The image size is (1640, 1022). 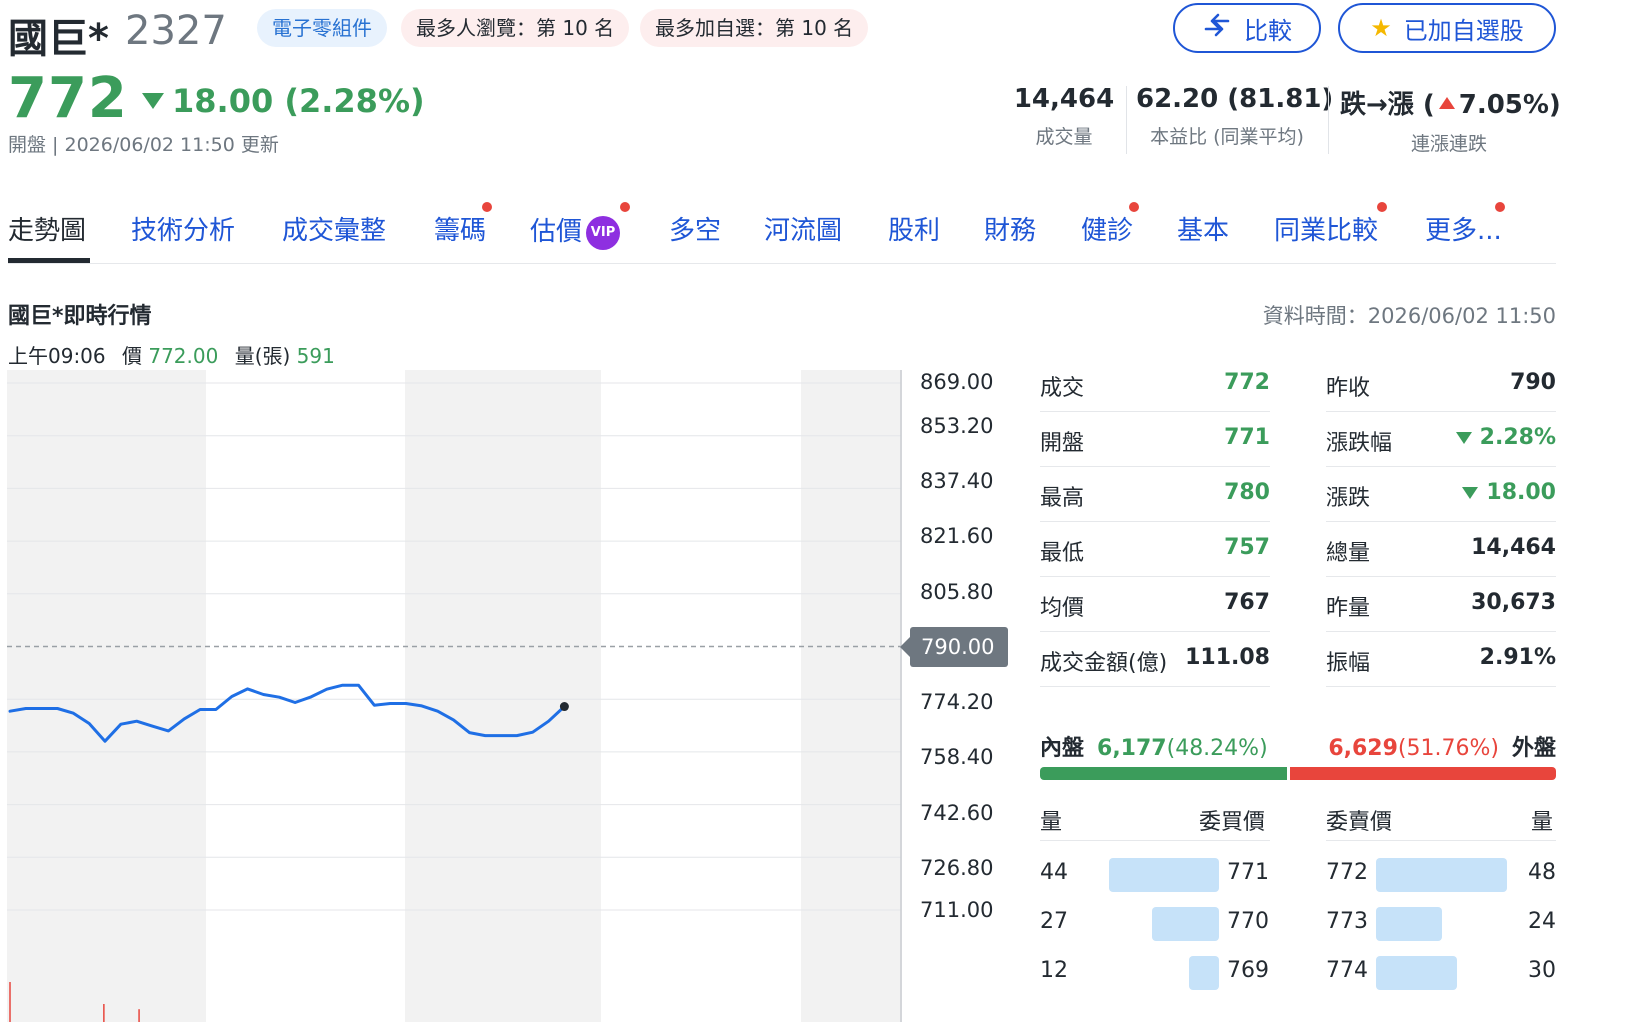 I want to click on quote-value: 790, so click(x=1533, y=382).